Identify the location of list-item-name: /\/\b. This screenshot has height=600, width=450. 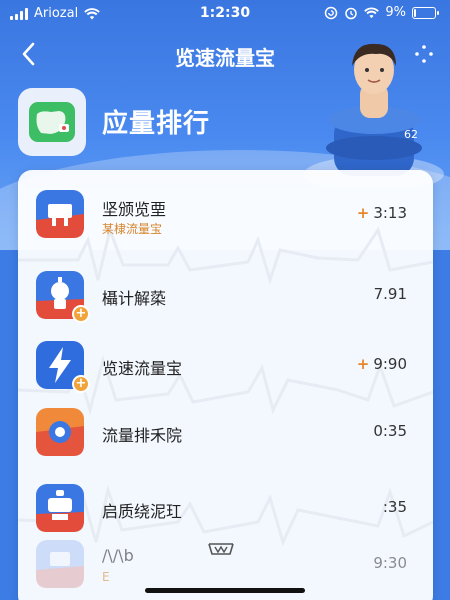
(118, 555).